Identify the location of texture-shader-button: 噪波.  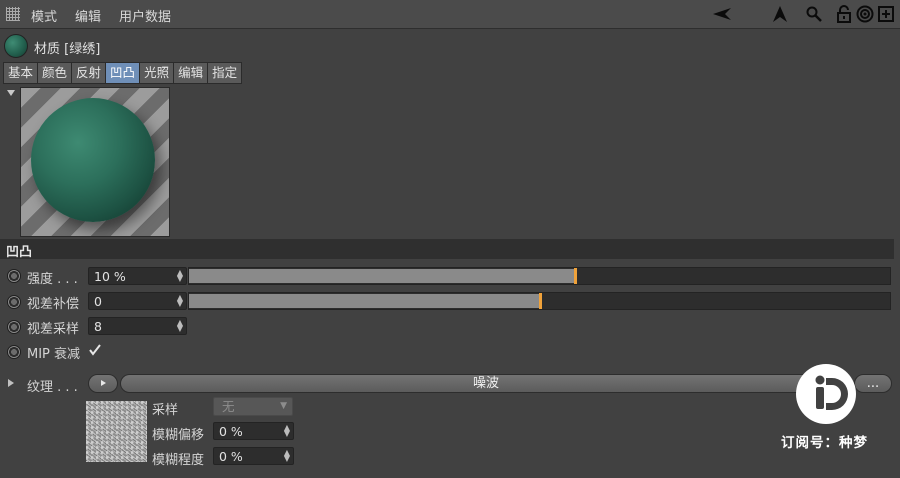
(486, 383).